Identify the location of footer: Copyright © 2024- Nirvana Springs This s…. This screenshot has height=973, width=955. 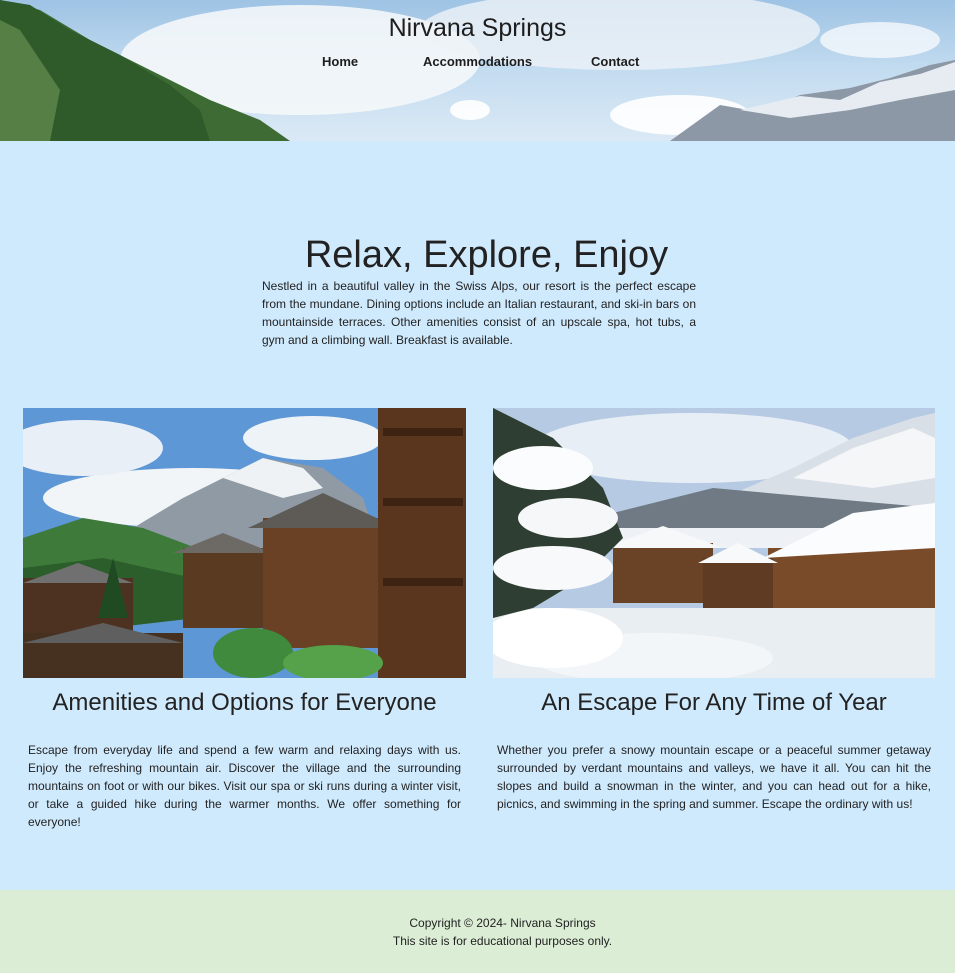
(477, 931).